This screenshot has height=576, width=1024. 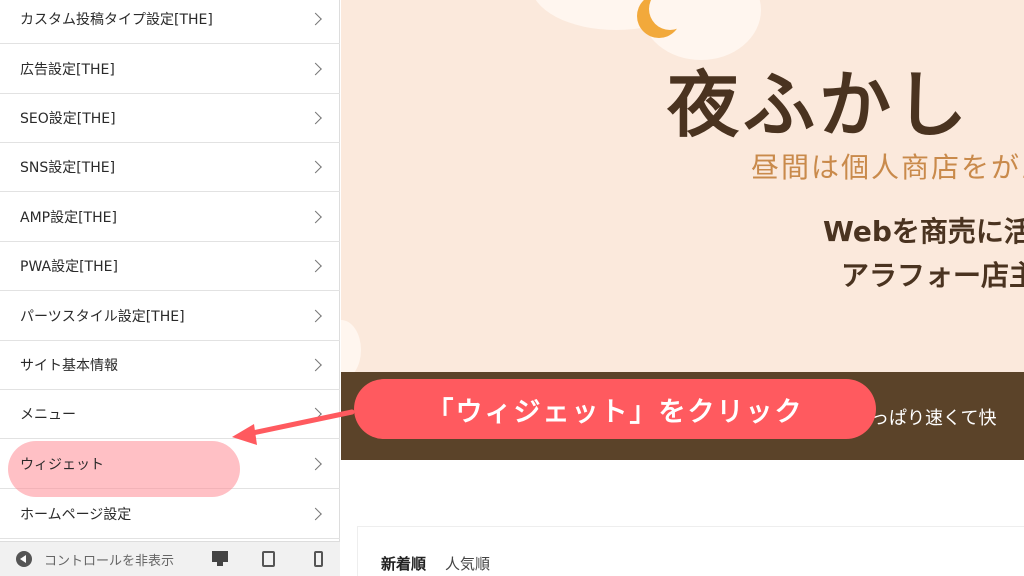 I want to click on annotation-callout: 「ウィジェット」をクリック, so click(x=615, y=409).